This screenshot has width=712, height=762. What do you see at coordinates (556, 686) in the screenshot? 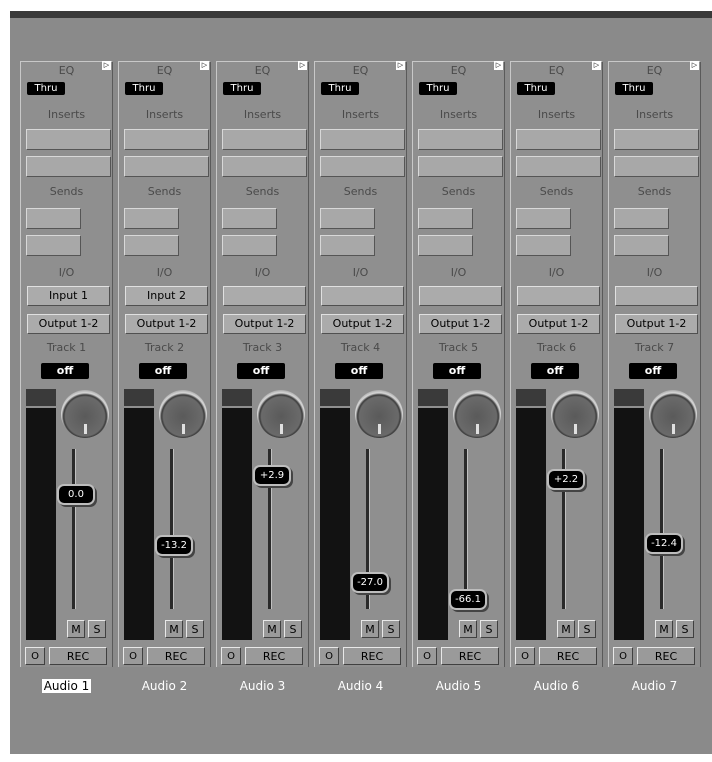
I see `track-name-label: Audio 6` at bounding box center [556, 686].